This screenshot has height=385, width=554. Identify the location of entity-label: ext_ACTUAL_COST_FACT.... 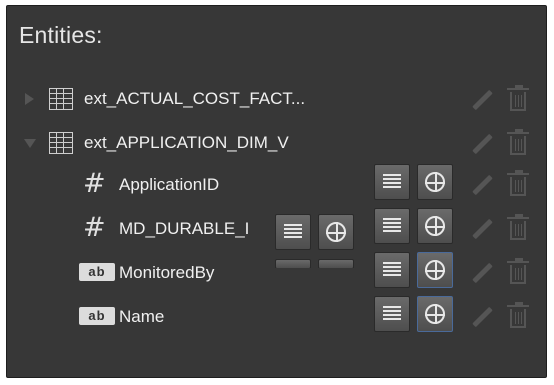
(194, 99).